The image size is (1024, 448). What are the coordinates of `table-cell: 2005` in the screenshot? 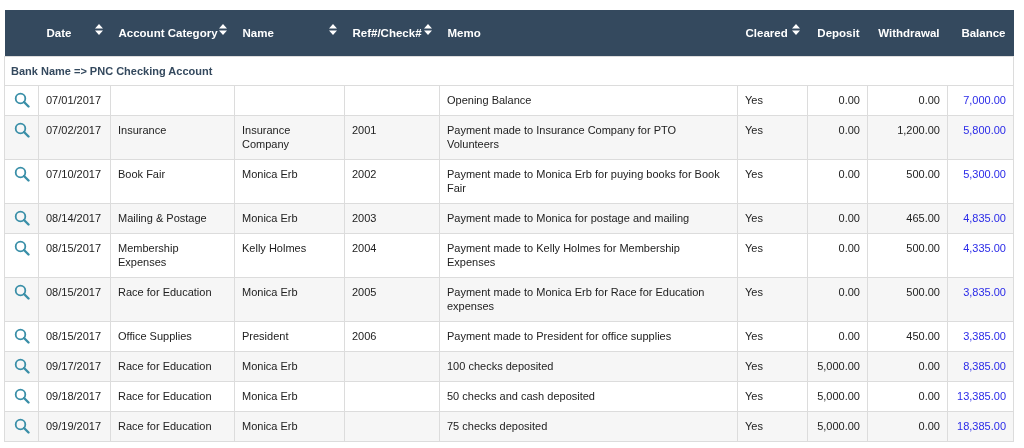 It's located at (392, 299).